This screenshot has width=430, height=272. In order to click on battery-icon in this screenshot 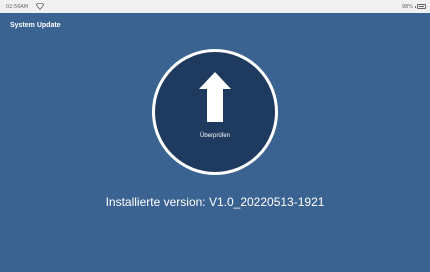, I will do `click(420, 6)`.